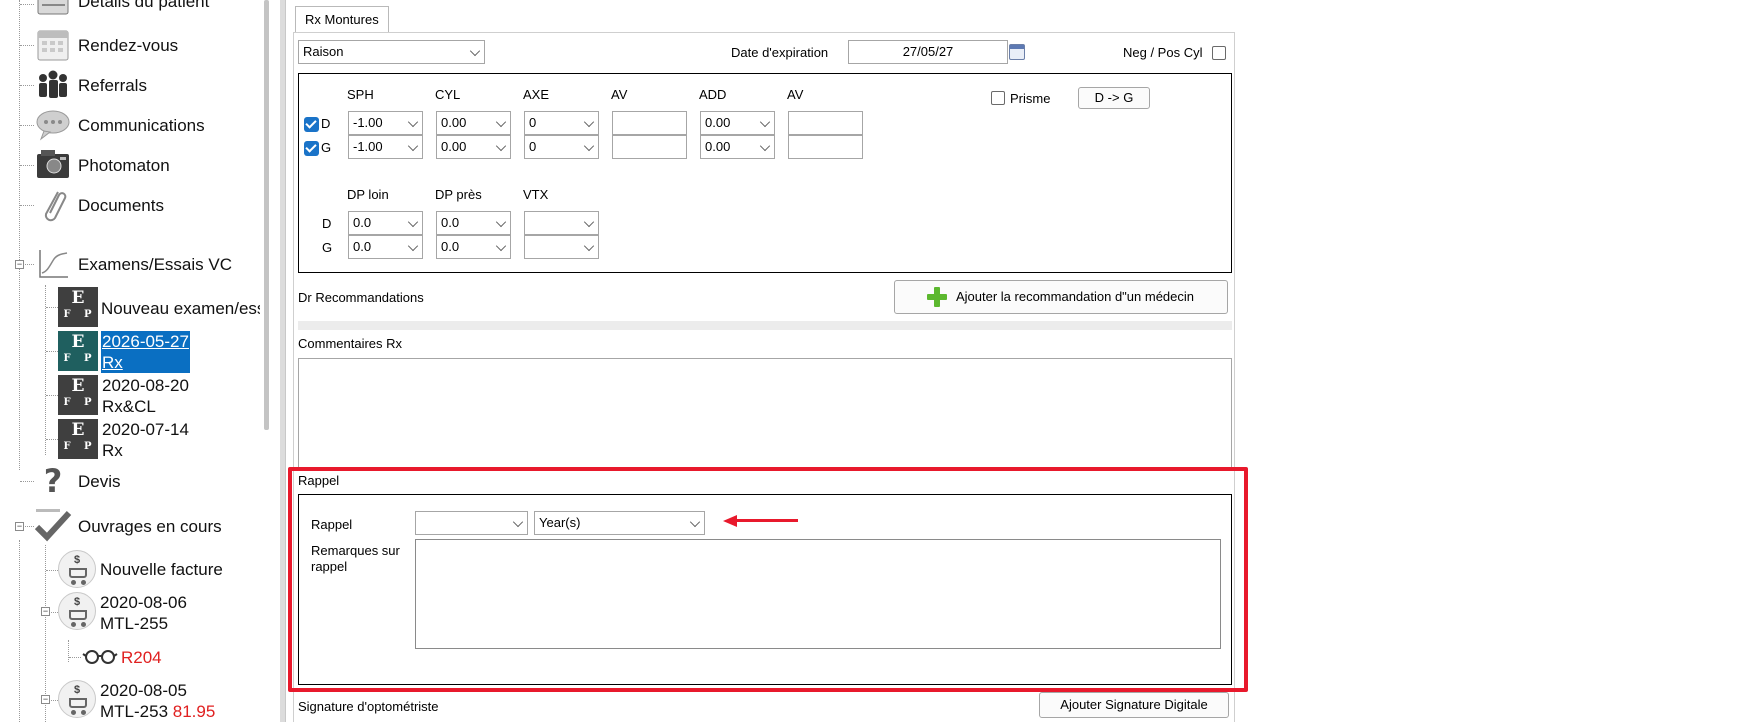 The image size is (1750, 722). I want to click on tree-item-label: Rendez-vous, so click(128, 45).